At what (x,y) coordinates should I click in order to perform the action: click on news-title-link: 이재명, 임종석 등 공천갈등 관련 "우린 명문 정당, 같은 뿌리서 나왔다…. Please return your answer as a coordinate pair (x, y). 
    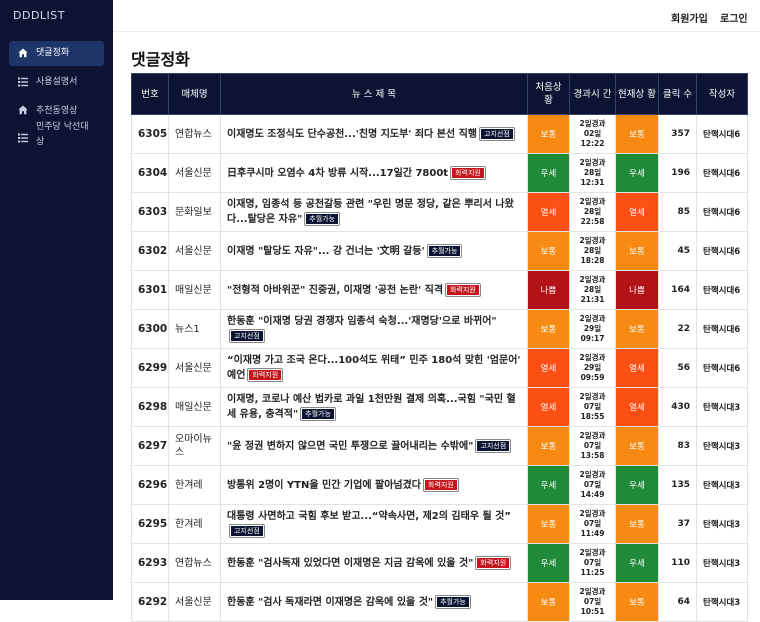
    Looking at the image, I should click on (370, 212).